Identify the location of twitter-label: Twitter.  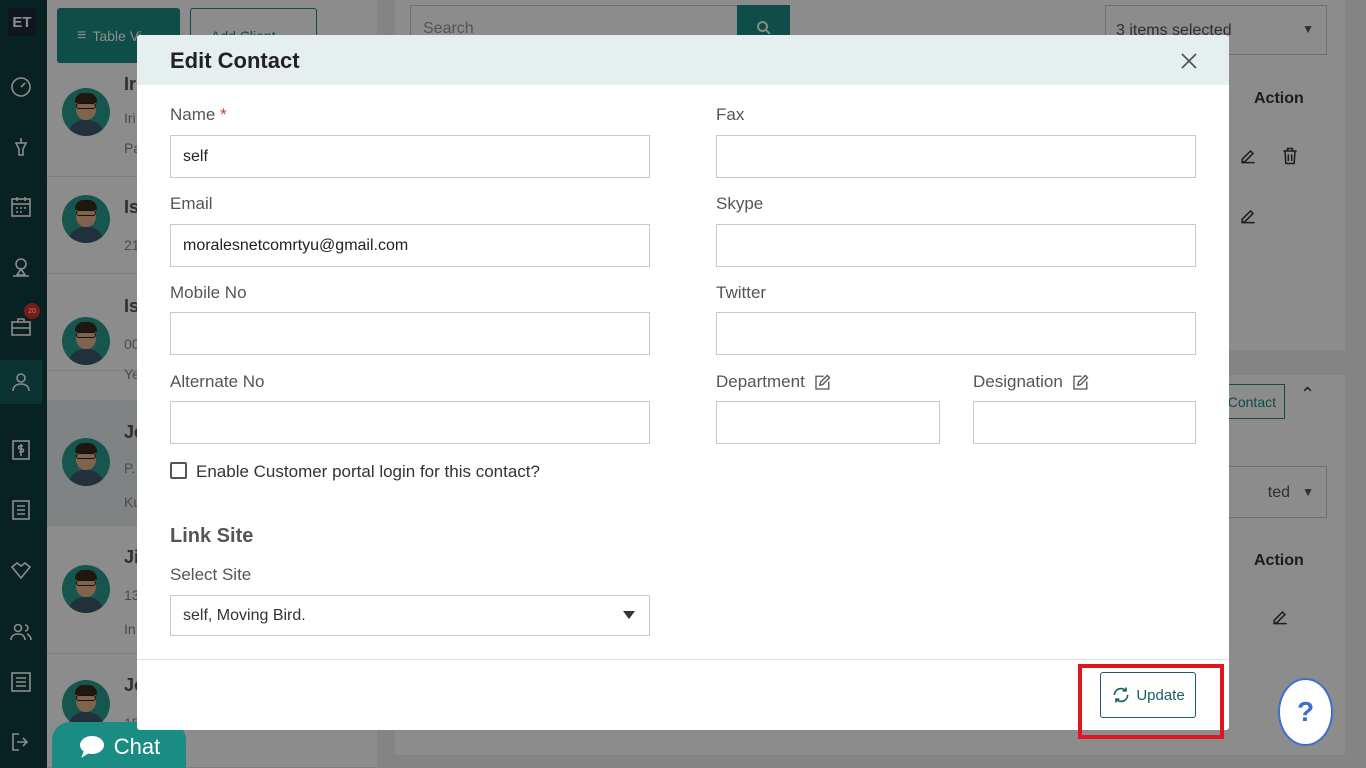
(741, 292).